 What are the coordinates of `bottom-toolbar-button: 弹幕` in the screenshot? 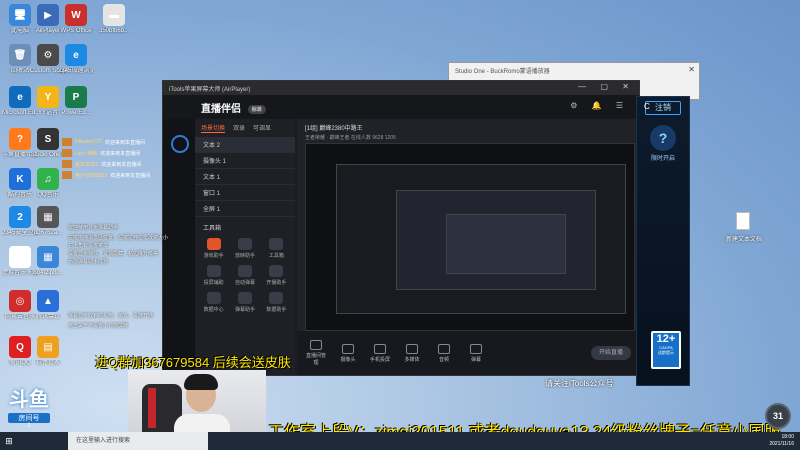 It's located at (476, 353).